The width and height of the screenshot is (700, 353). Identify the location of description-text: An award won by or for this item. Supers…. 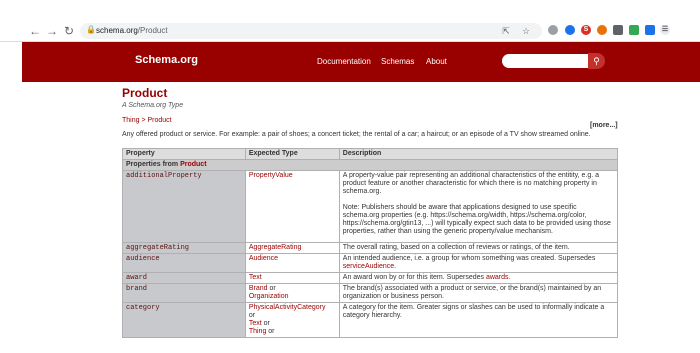
(414, 277).